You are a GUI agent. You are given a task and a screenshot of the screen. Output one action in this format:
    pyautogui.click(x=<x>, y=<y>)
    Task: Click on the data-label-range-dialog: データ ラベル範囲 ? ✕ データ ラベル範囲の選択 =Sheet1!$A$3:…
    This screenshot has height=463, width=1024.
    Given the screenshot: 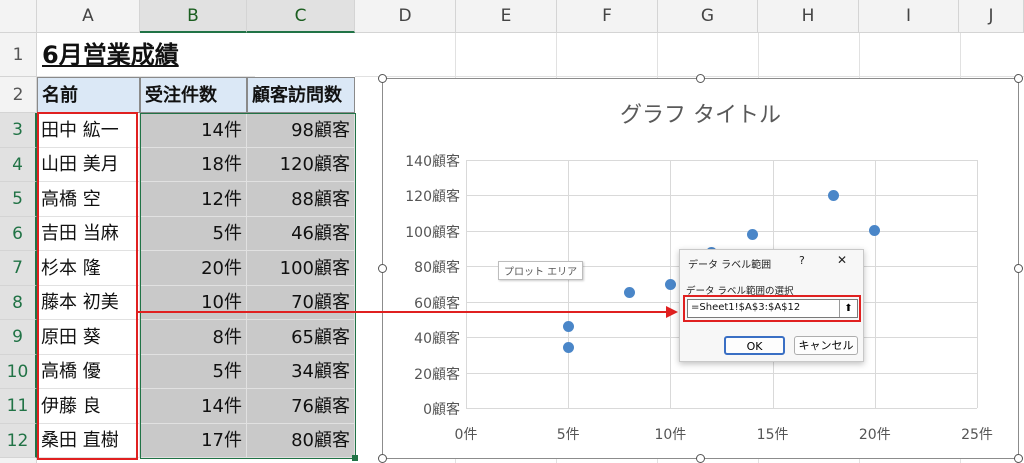 What is the action you would take?
    pyautogui.click(x=771, y=305)
    